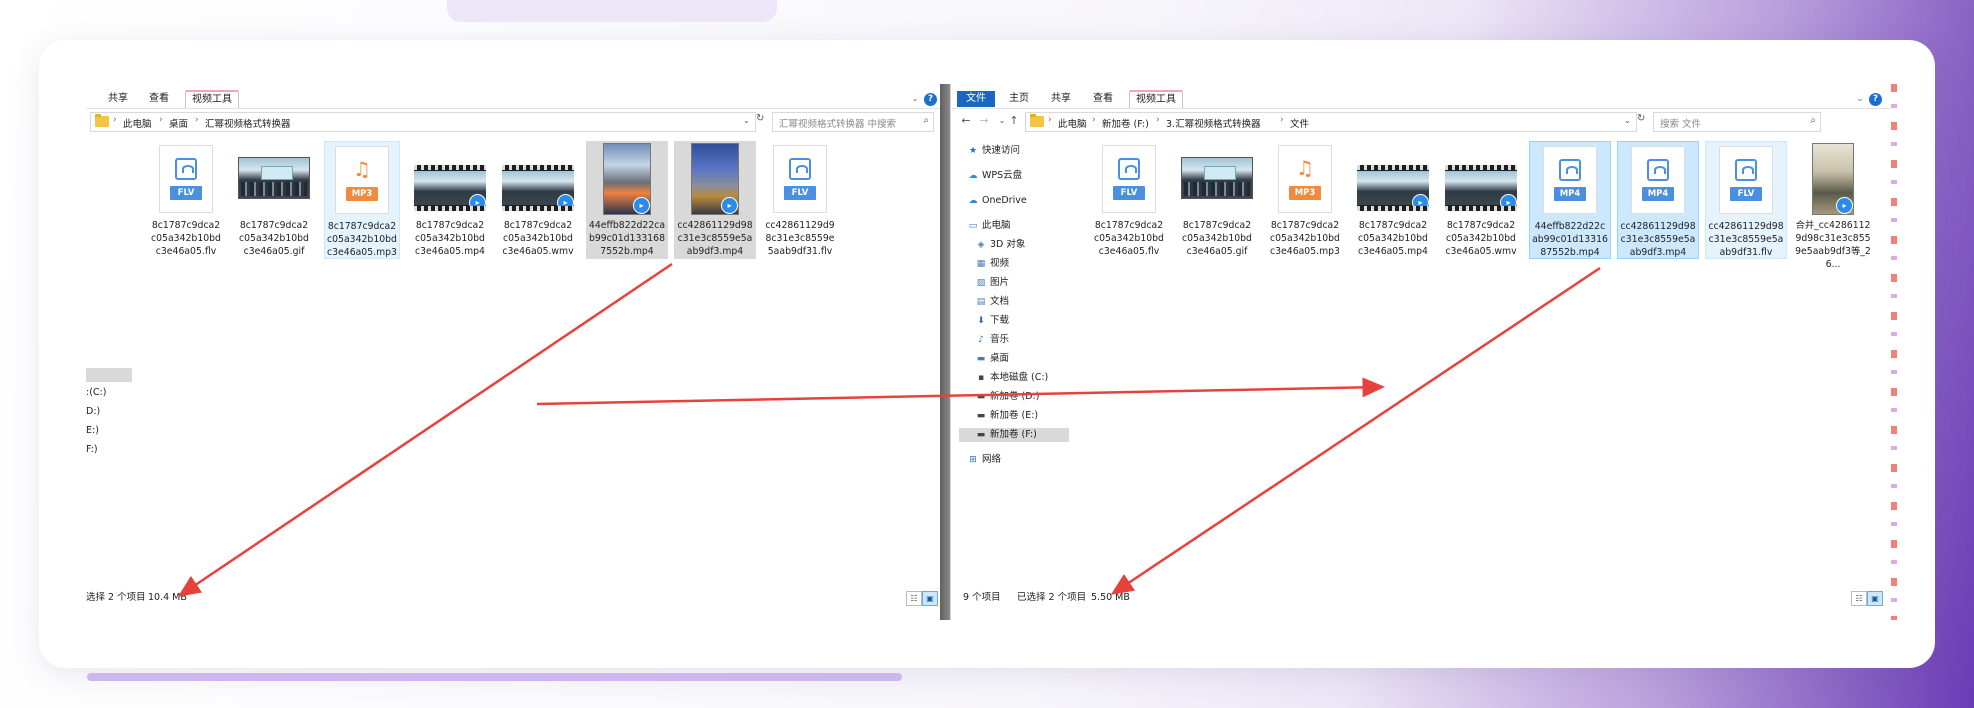 The height and width of the screenshot is (708, 1974). Describe the element at coordinates (981, 245) in the screenshot. I see `cube-icon: ◈` at that location.